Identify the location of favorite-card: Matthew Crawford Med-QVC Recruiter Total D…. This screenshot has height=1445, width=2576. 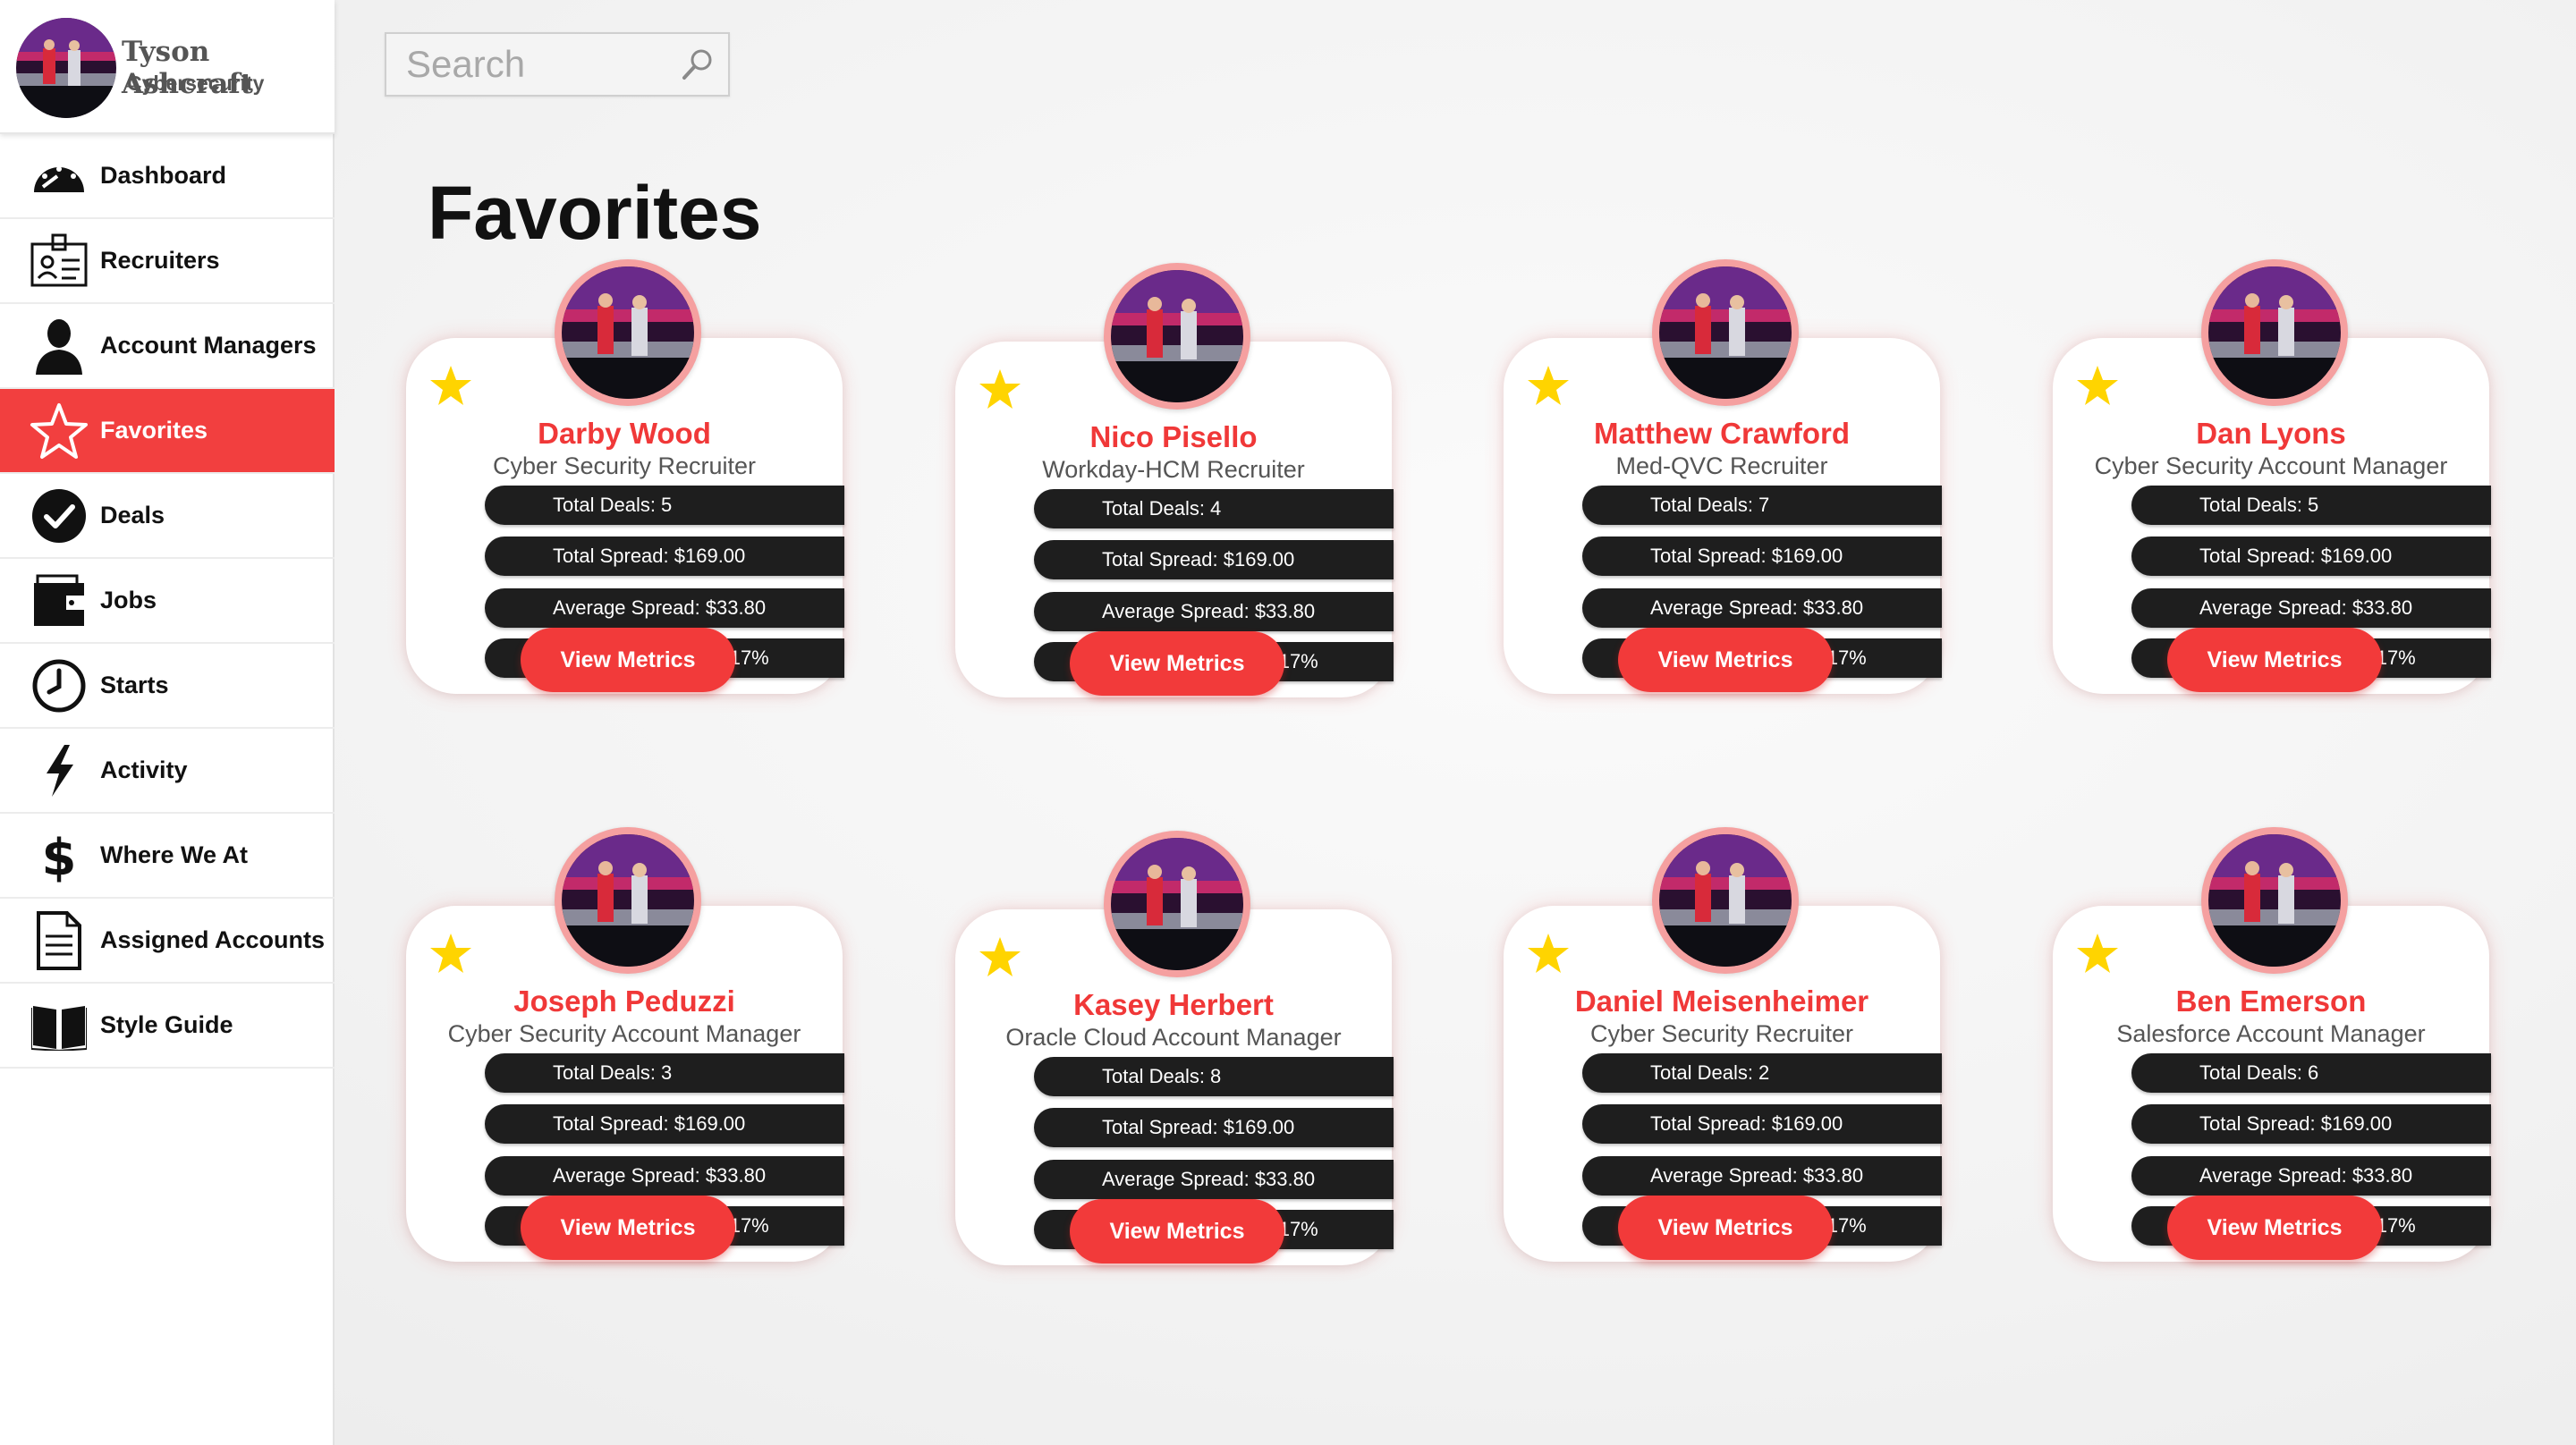
(1723, 476).